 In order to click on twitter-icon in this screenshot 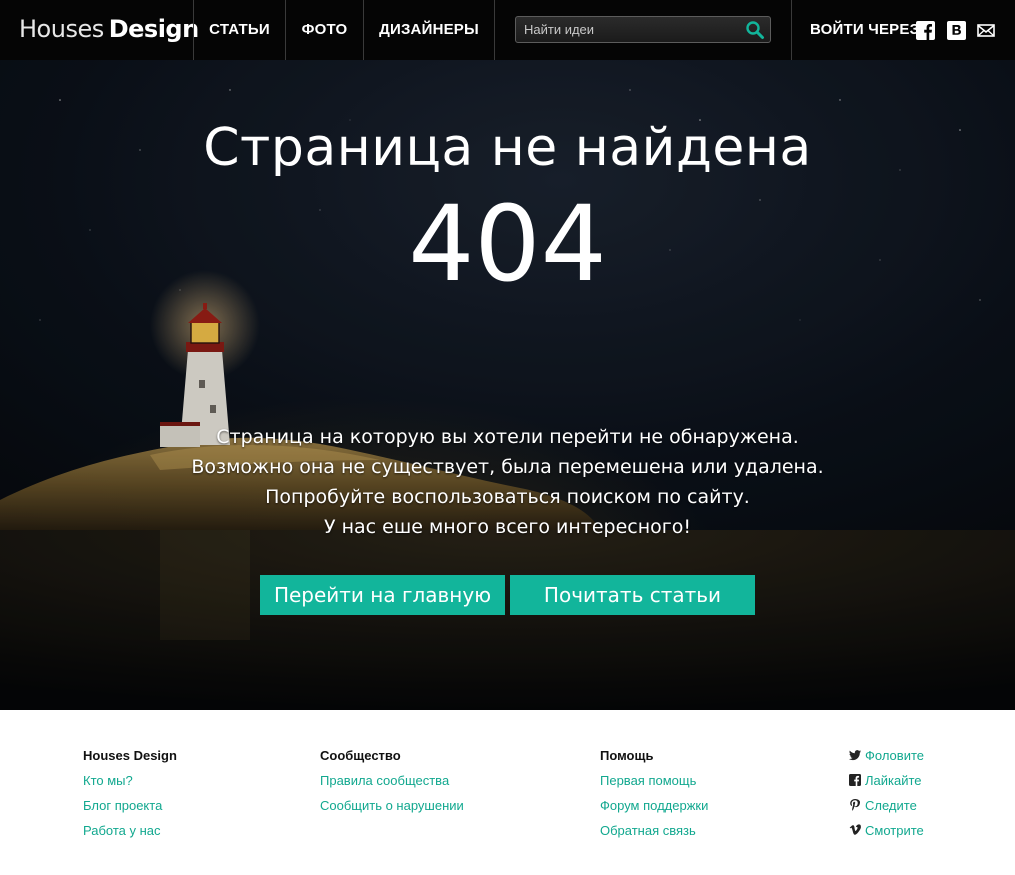, I will do `click(855, 755)`.